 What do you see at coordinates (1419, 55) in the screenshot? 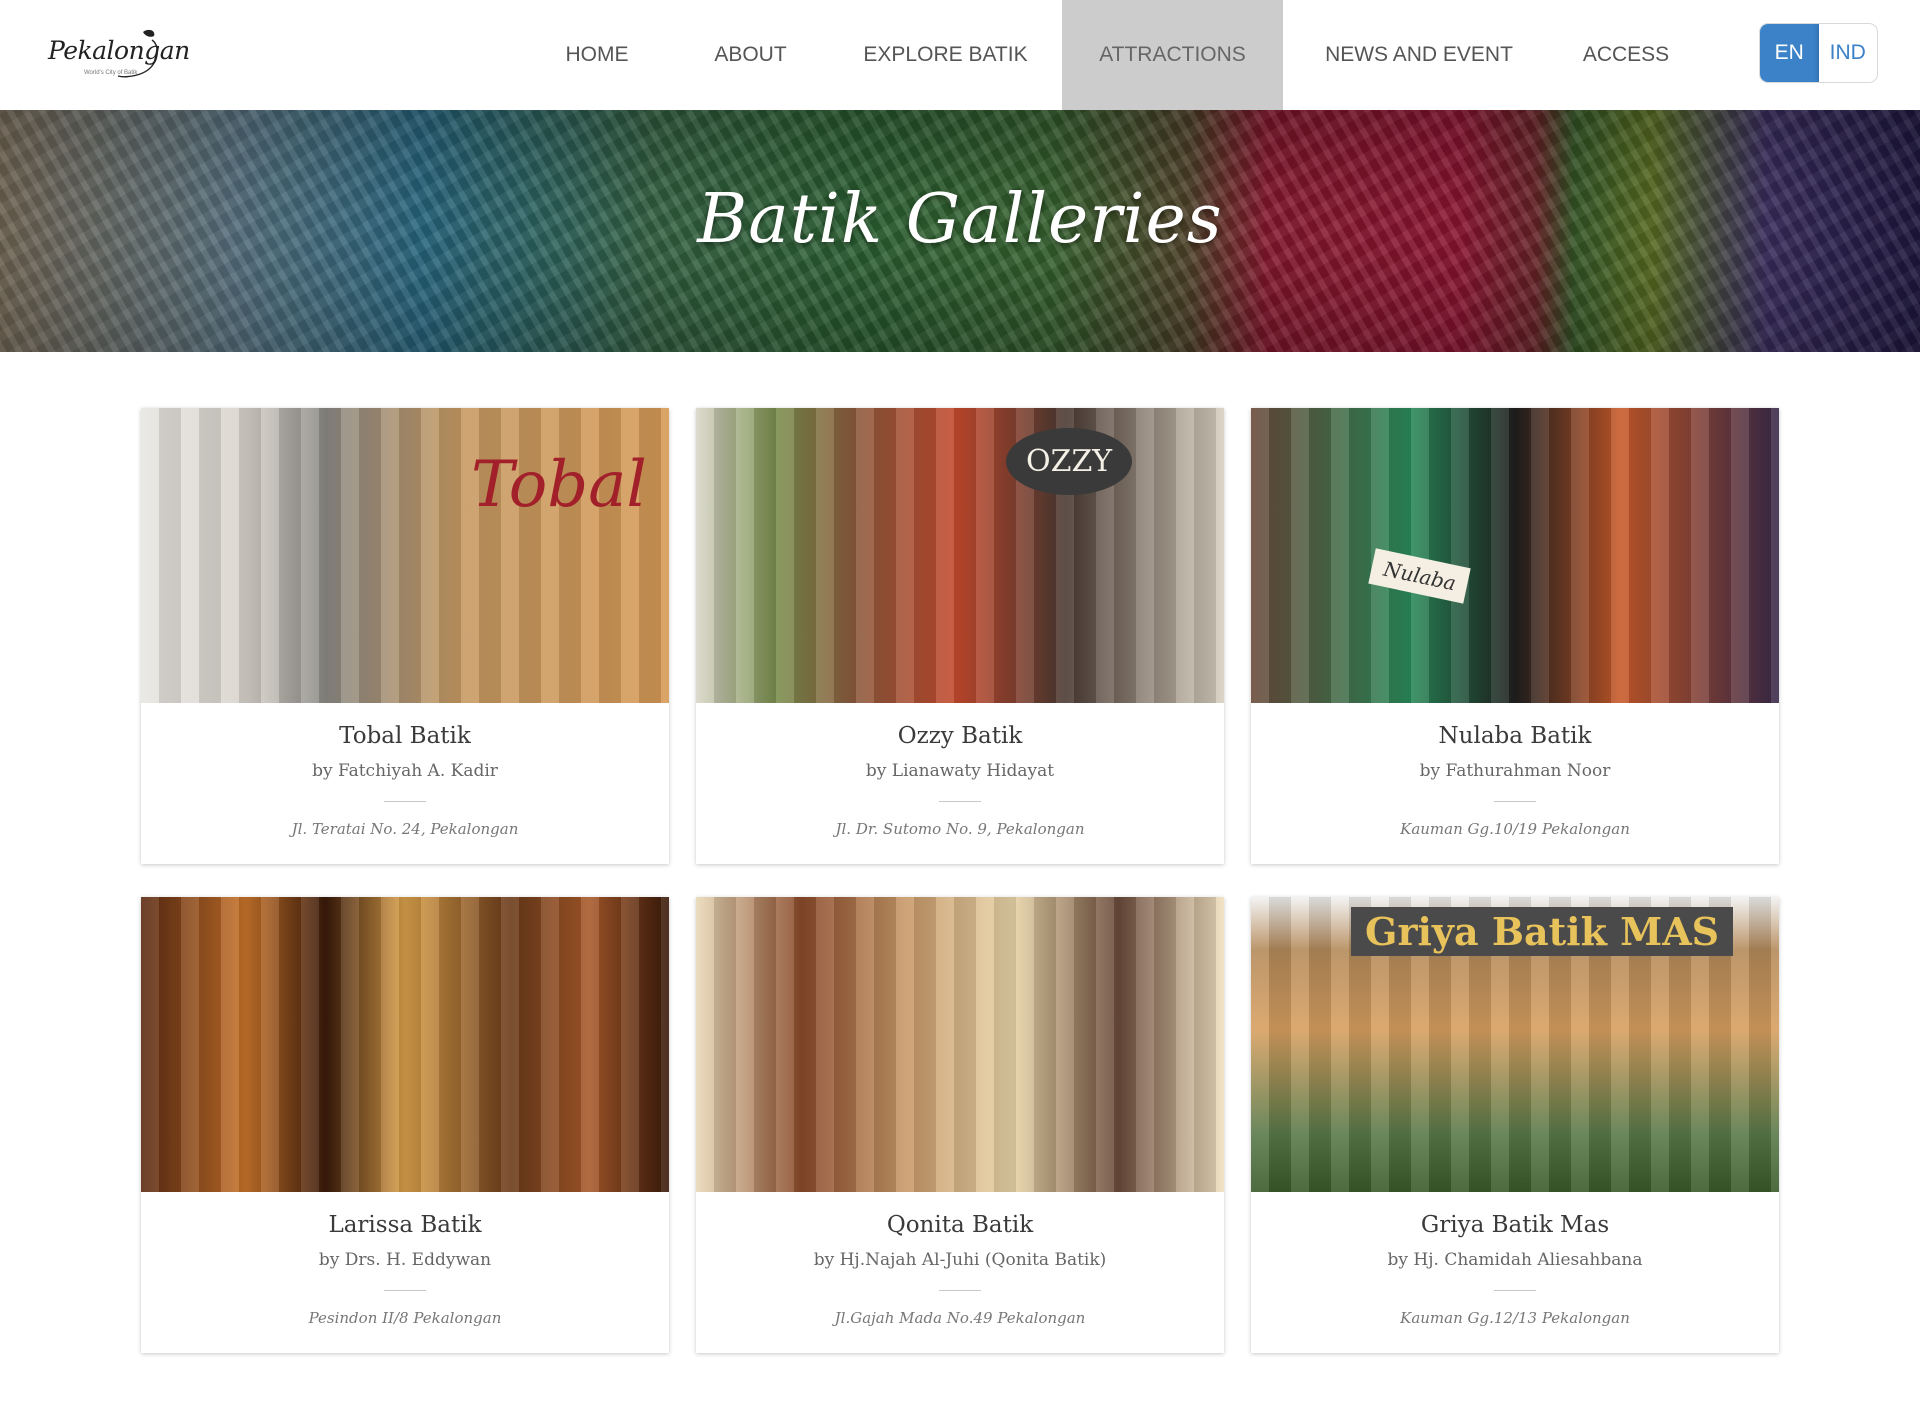
I see `nav-item-news-and-event: NEWS AND EVENT` at bounding box center [1419, 55].